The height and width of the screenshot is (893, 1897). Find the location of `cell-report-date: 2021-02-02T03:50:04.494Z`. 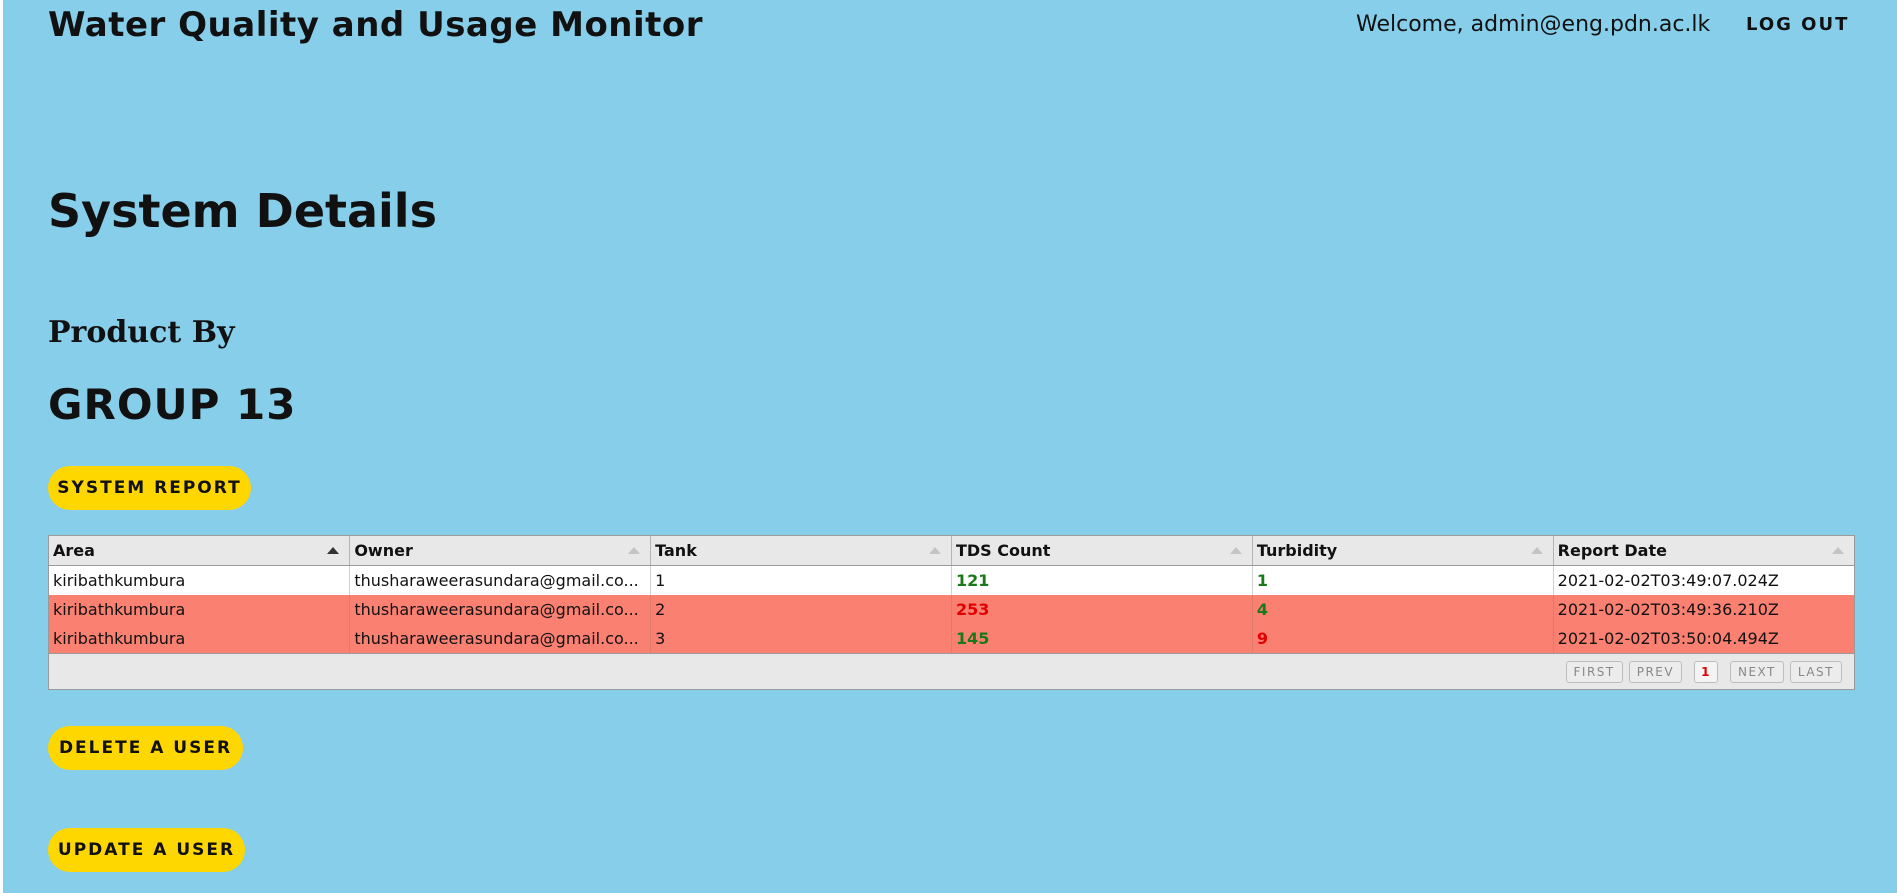

cell-report-date: 2021-02-02T03:50:04.494Z is located at coordinates (1703, 639).